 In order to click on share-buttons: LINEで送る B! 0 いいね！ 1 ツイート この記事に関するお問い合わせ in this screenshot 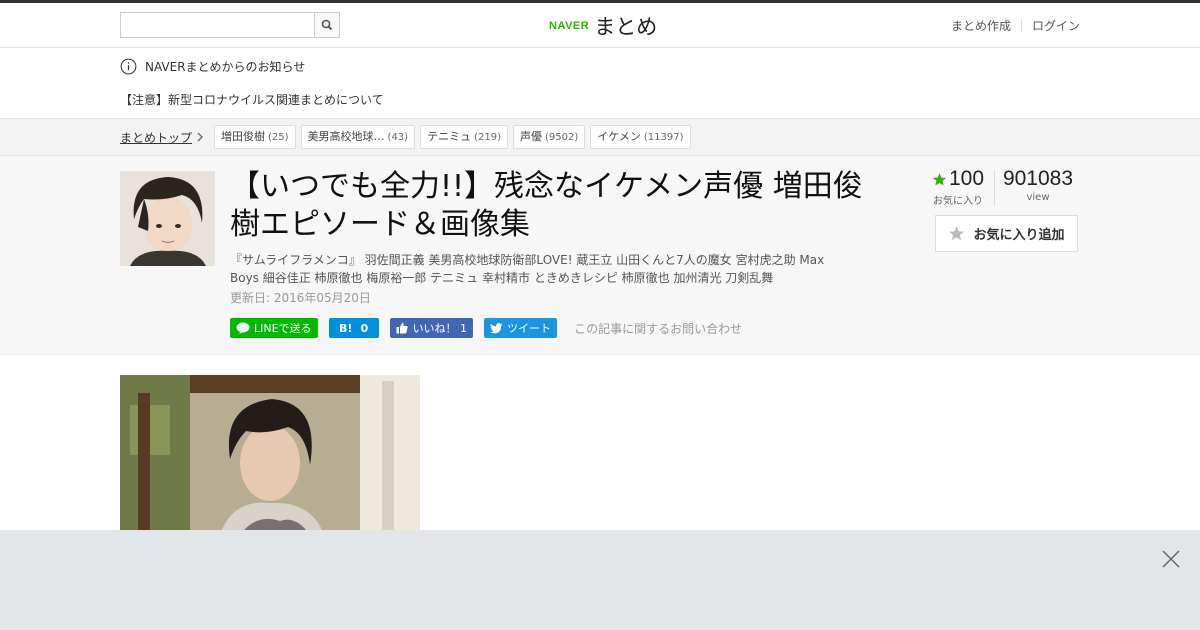, I will do `click(486, 328)`.